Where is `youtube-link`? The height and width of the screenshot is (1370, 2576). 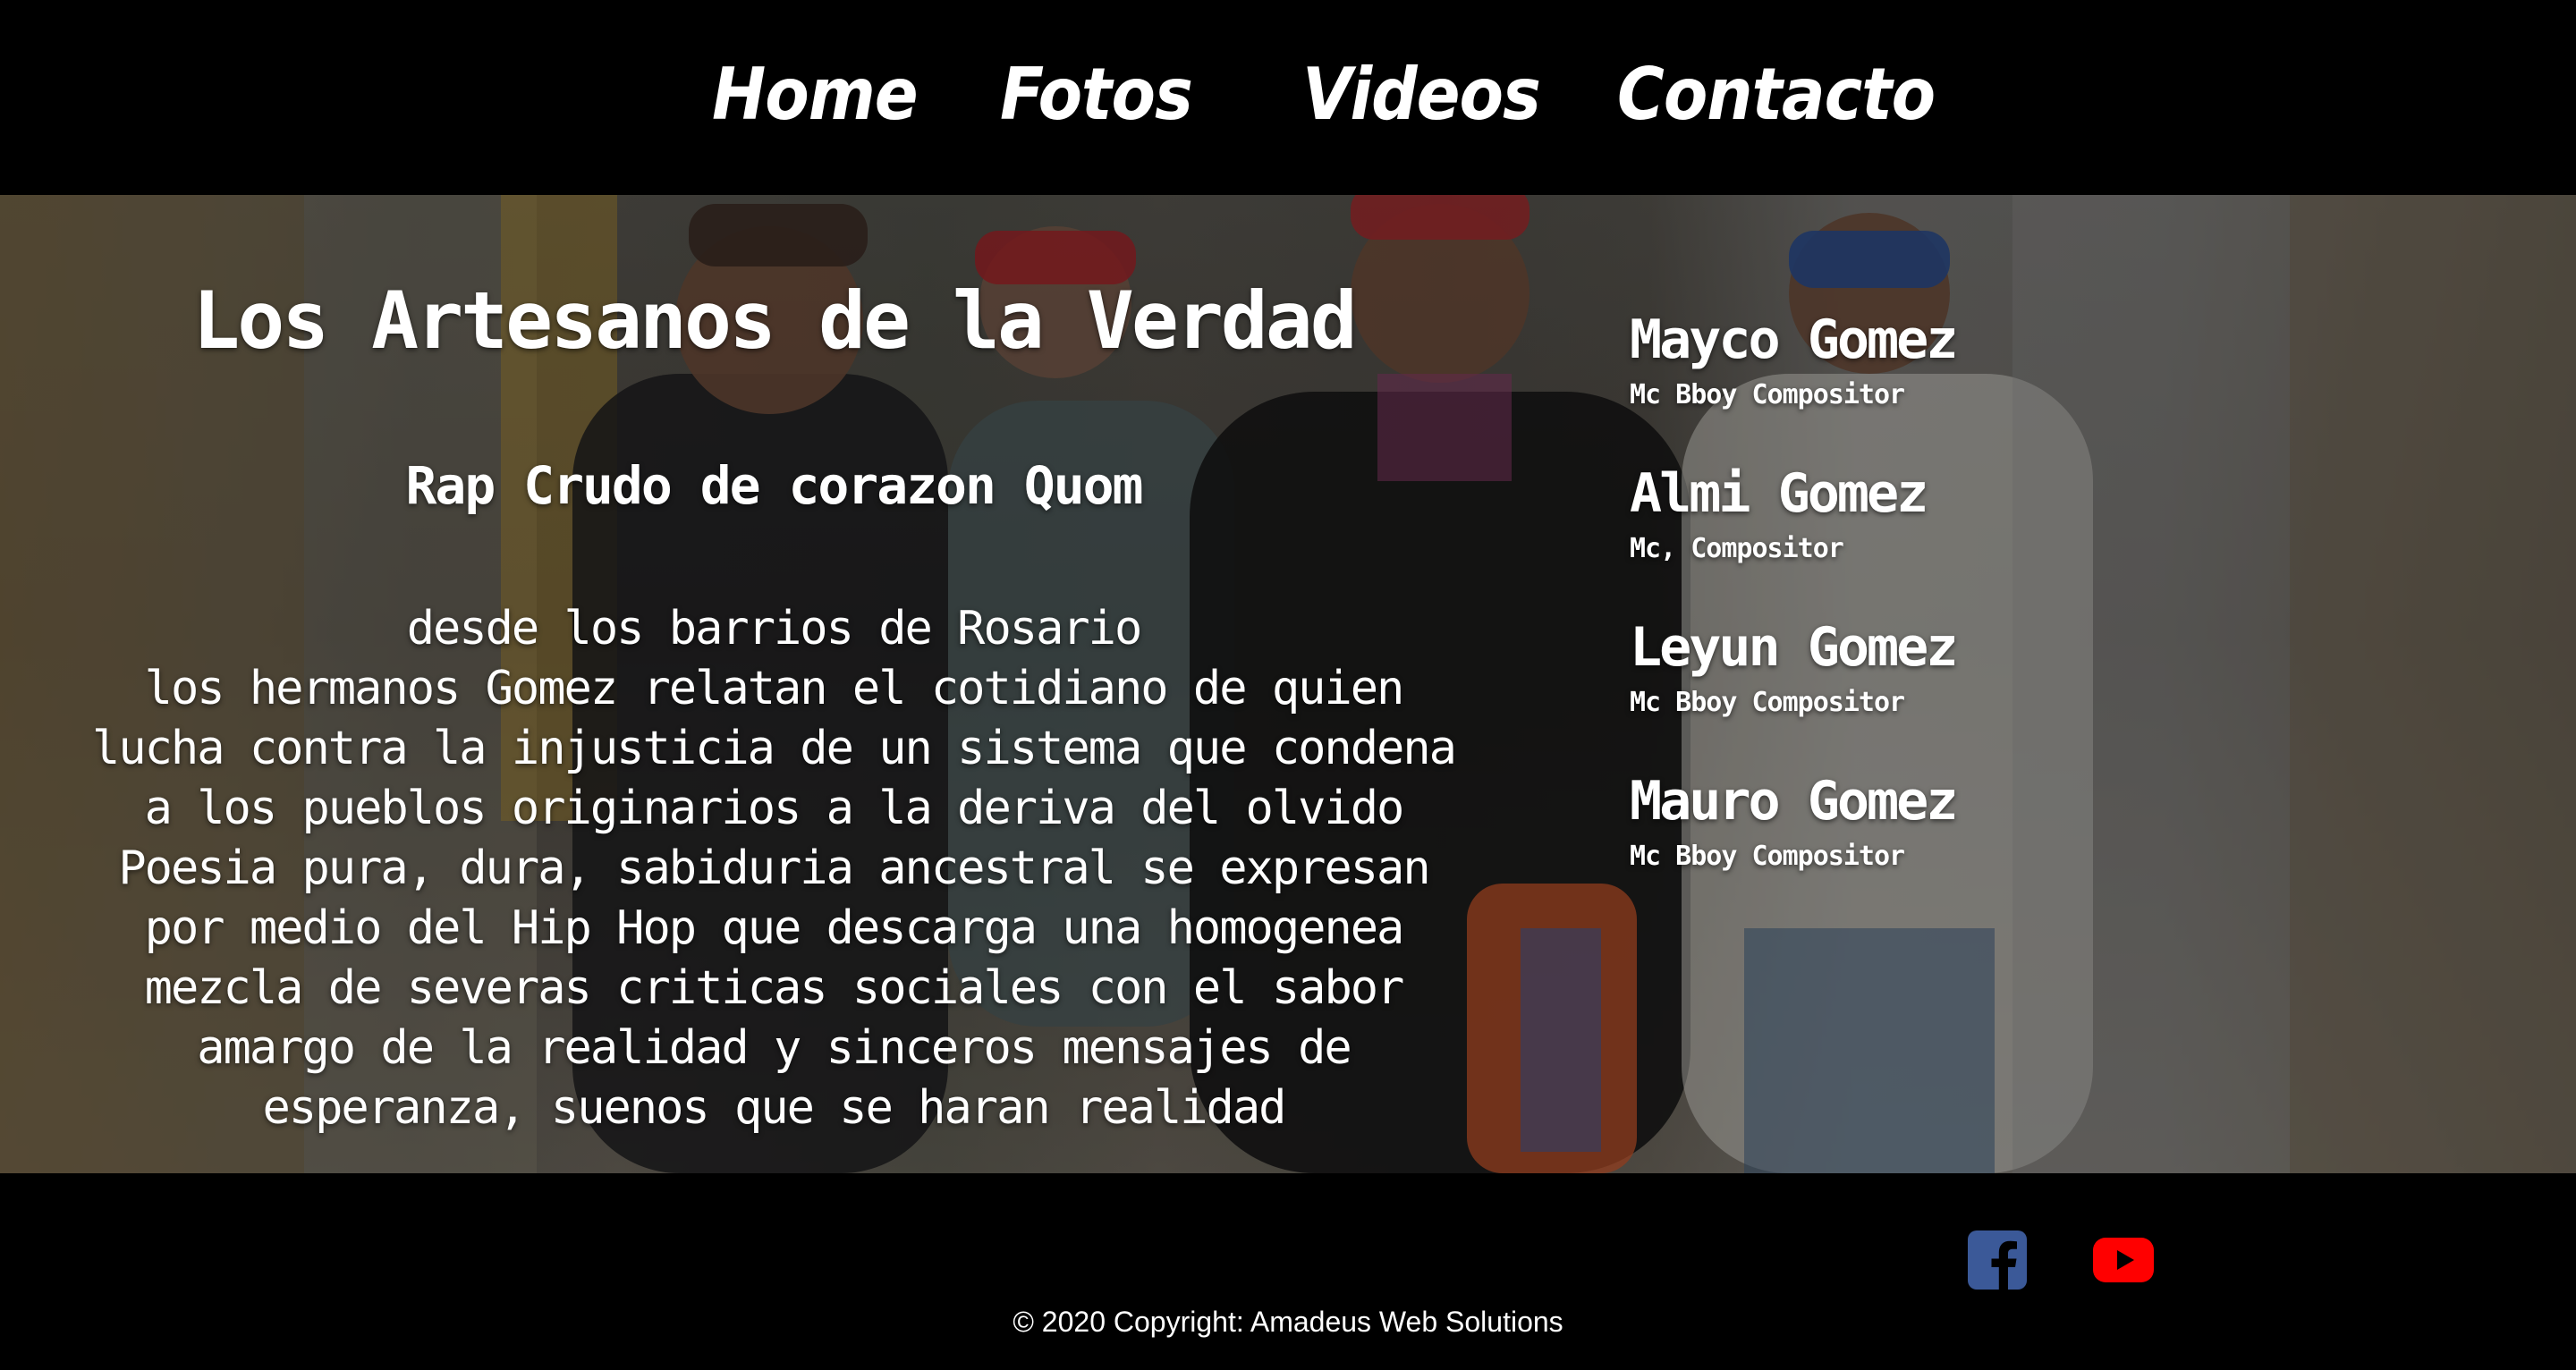
youtube-link is located at coordinates (2123, 1260).